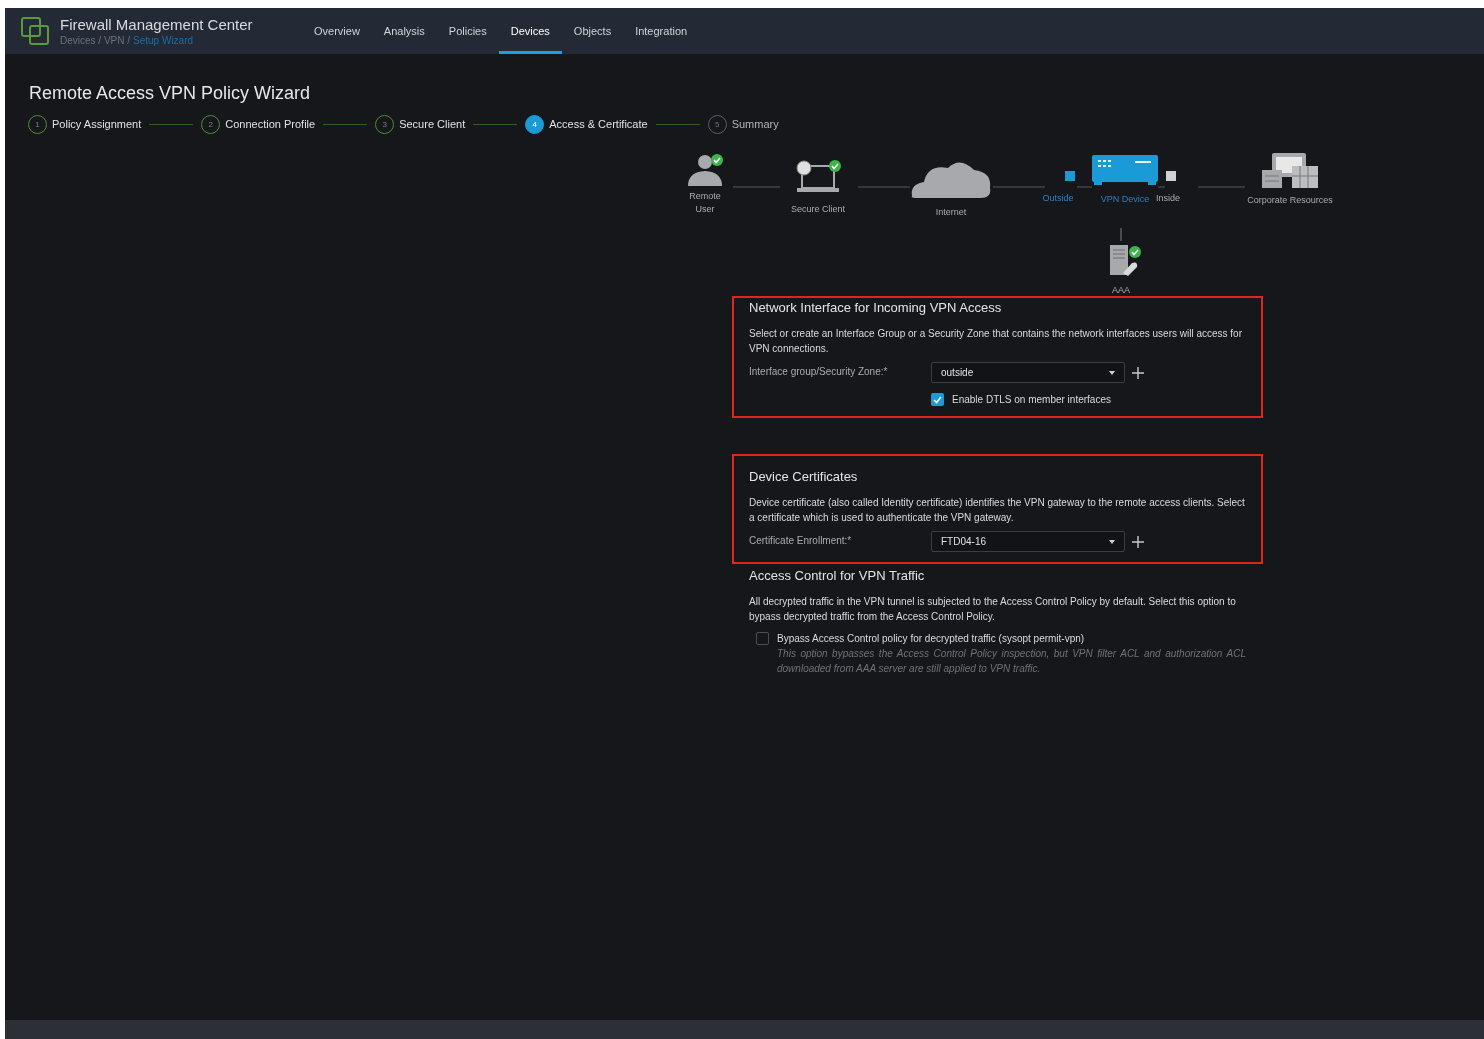 The image size is (1484, 1039). Describe the element at coordinates (876, 308) in the screenshot. I see `section-title: Network Interface for Incoming VPN Access` at that location.